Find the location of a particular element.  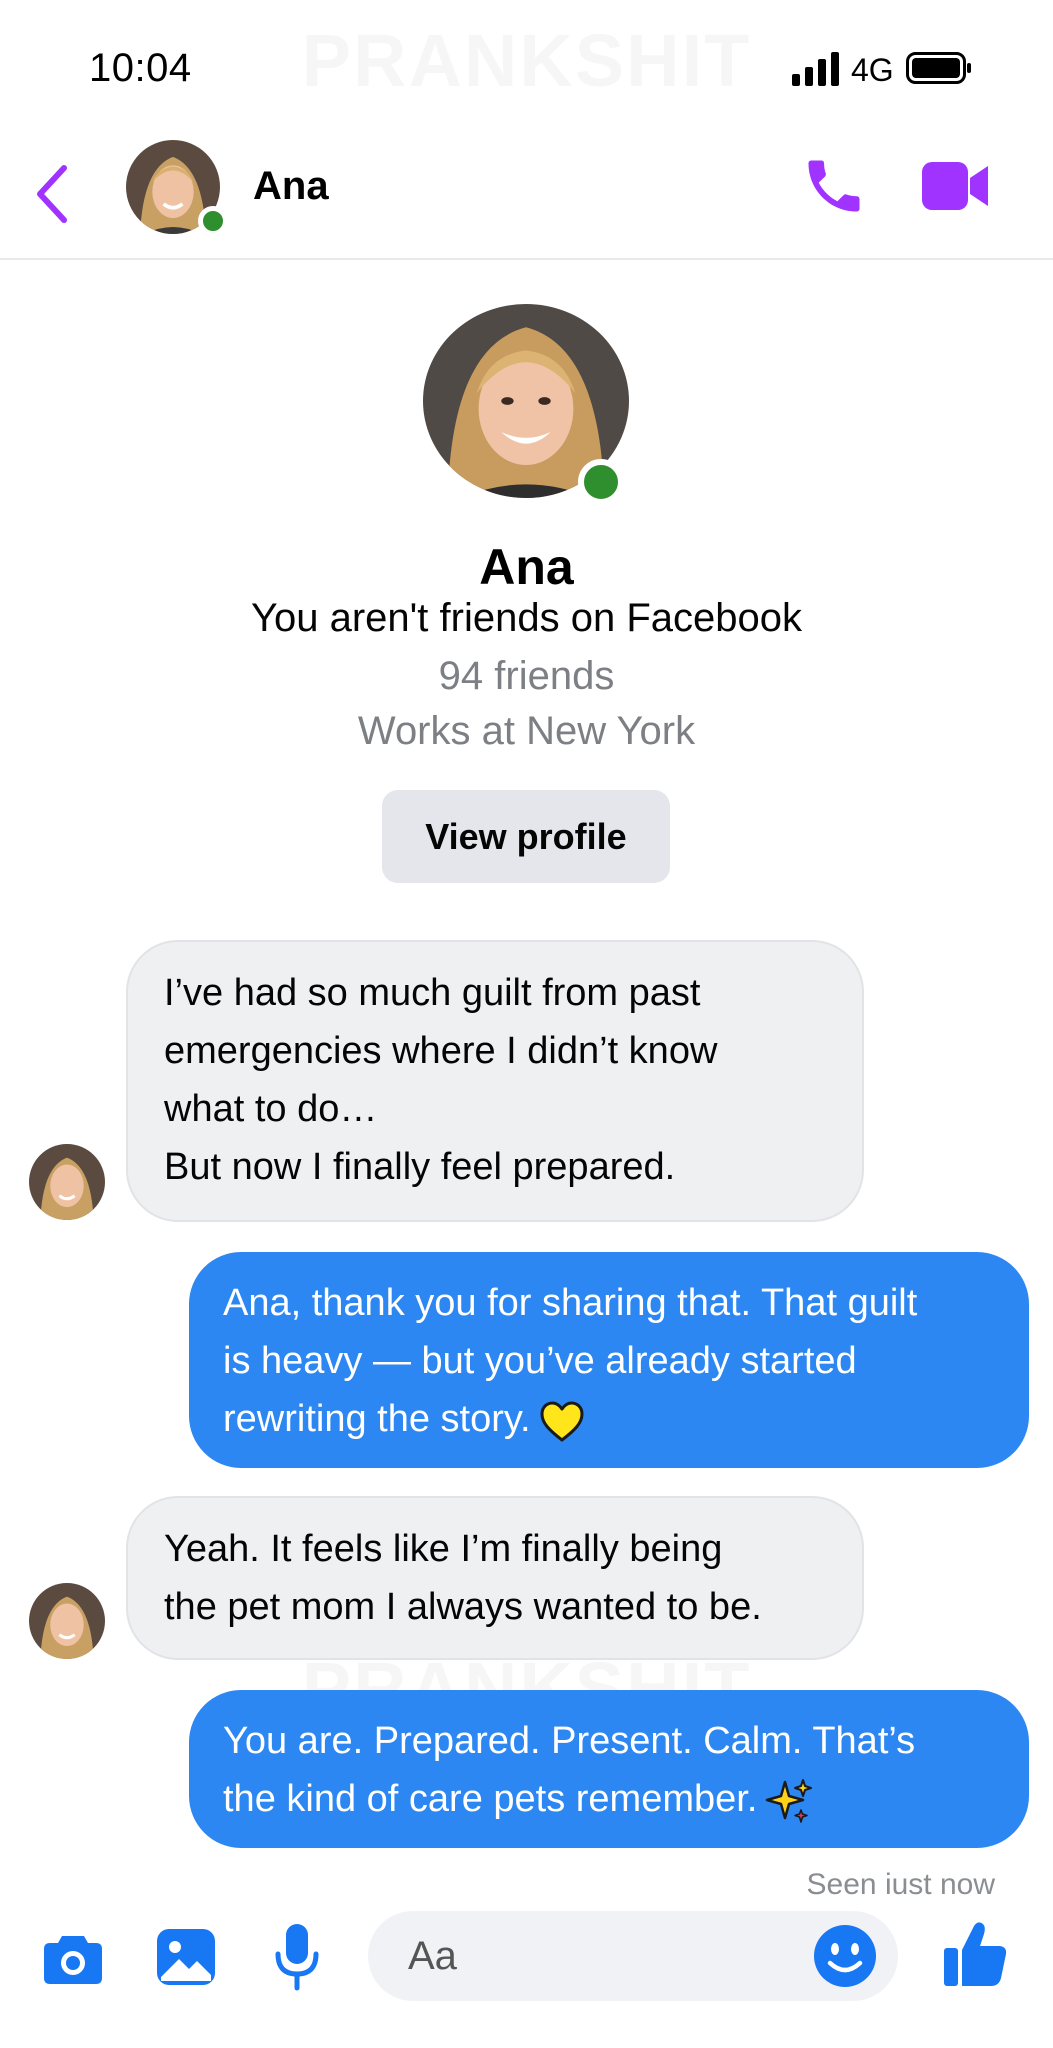

friends-count: 94 friends is located at coordinates (526, 676).